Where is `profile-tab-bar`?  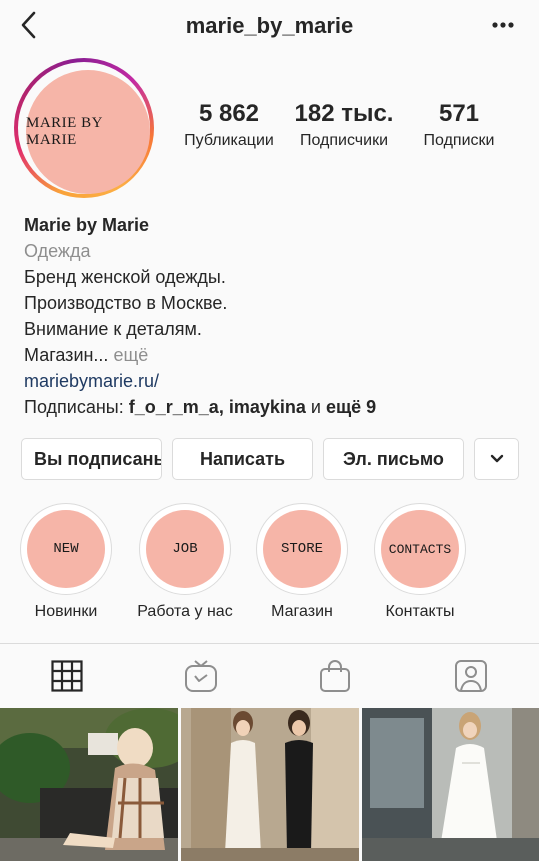 profile-tab-bar is located at coordinates (269, 676).